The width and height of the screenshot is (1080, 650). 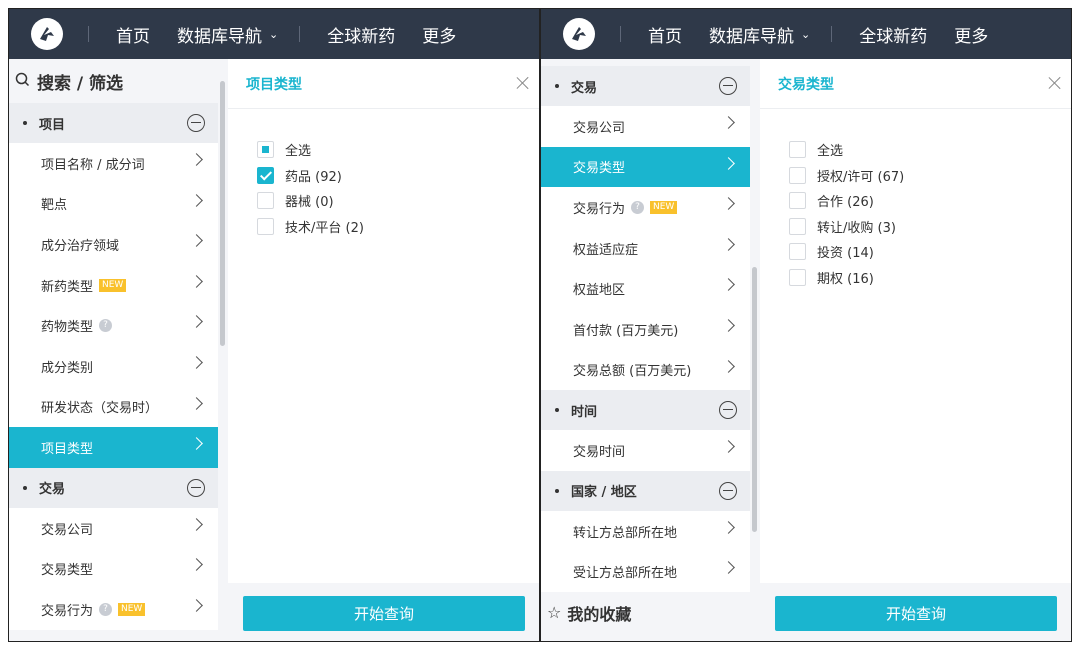 I want to click on sidebar-item: 药物类型?, so click(x=113, y=325).